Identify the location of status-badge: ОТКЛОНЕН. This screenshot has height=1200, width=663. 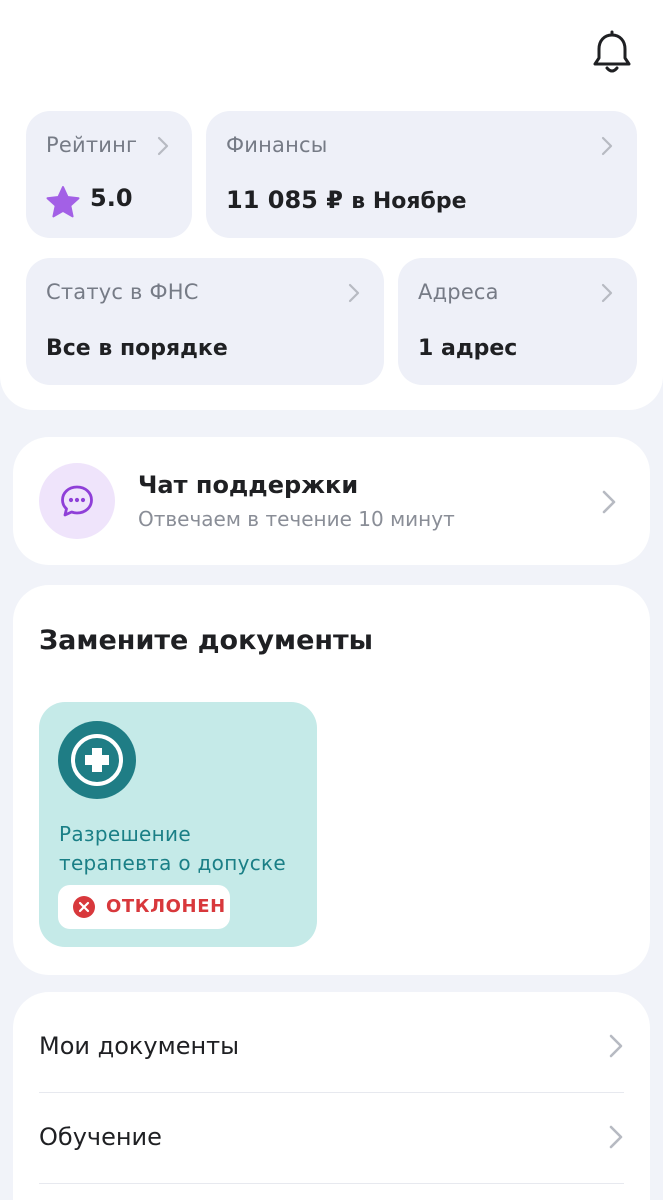
(144, 907).